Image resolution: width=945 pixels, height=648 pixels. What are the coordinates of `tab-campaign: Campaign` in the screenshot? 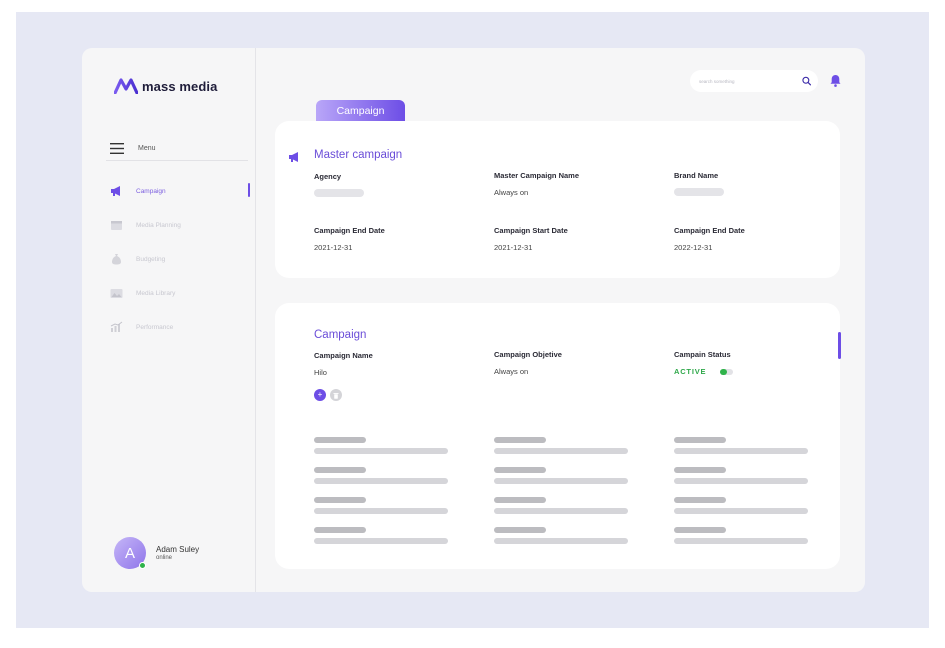 It's located at (360, 111).